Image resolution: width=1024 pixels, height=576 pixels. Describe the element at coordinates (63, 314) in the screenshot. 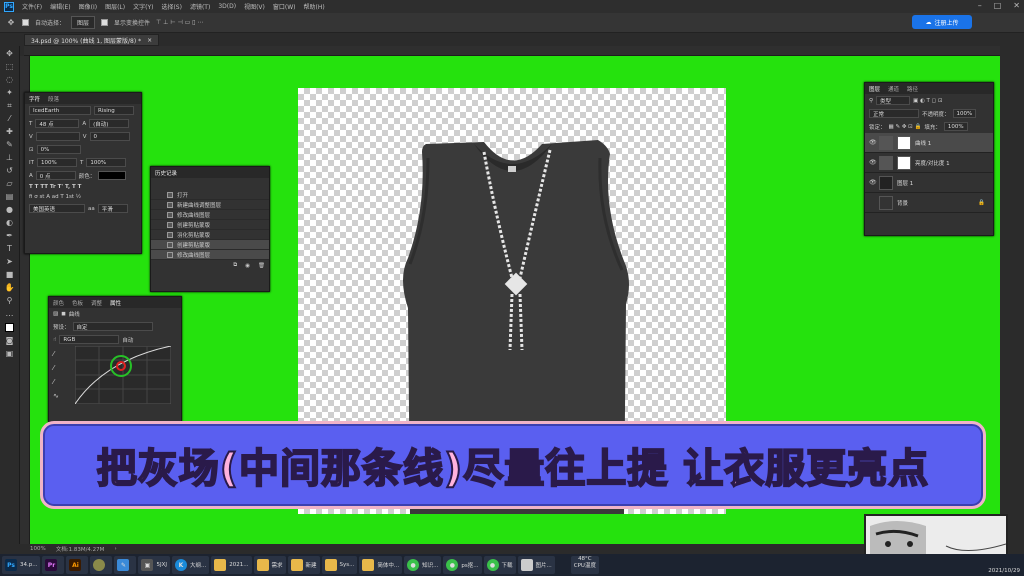

I see `mask-icon: ◼` at that location.